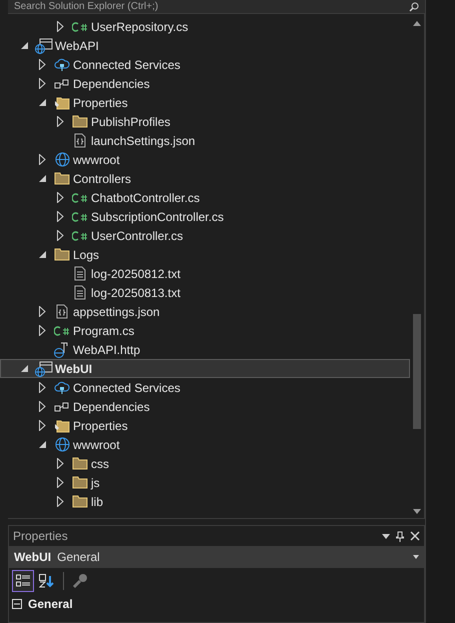  Describe the element at coordinates (205, 254) in the screenshot. I see `tree-item: Logs` at that location.